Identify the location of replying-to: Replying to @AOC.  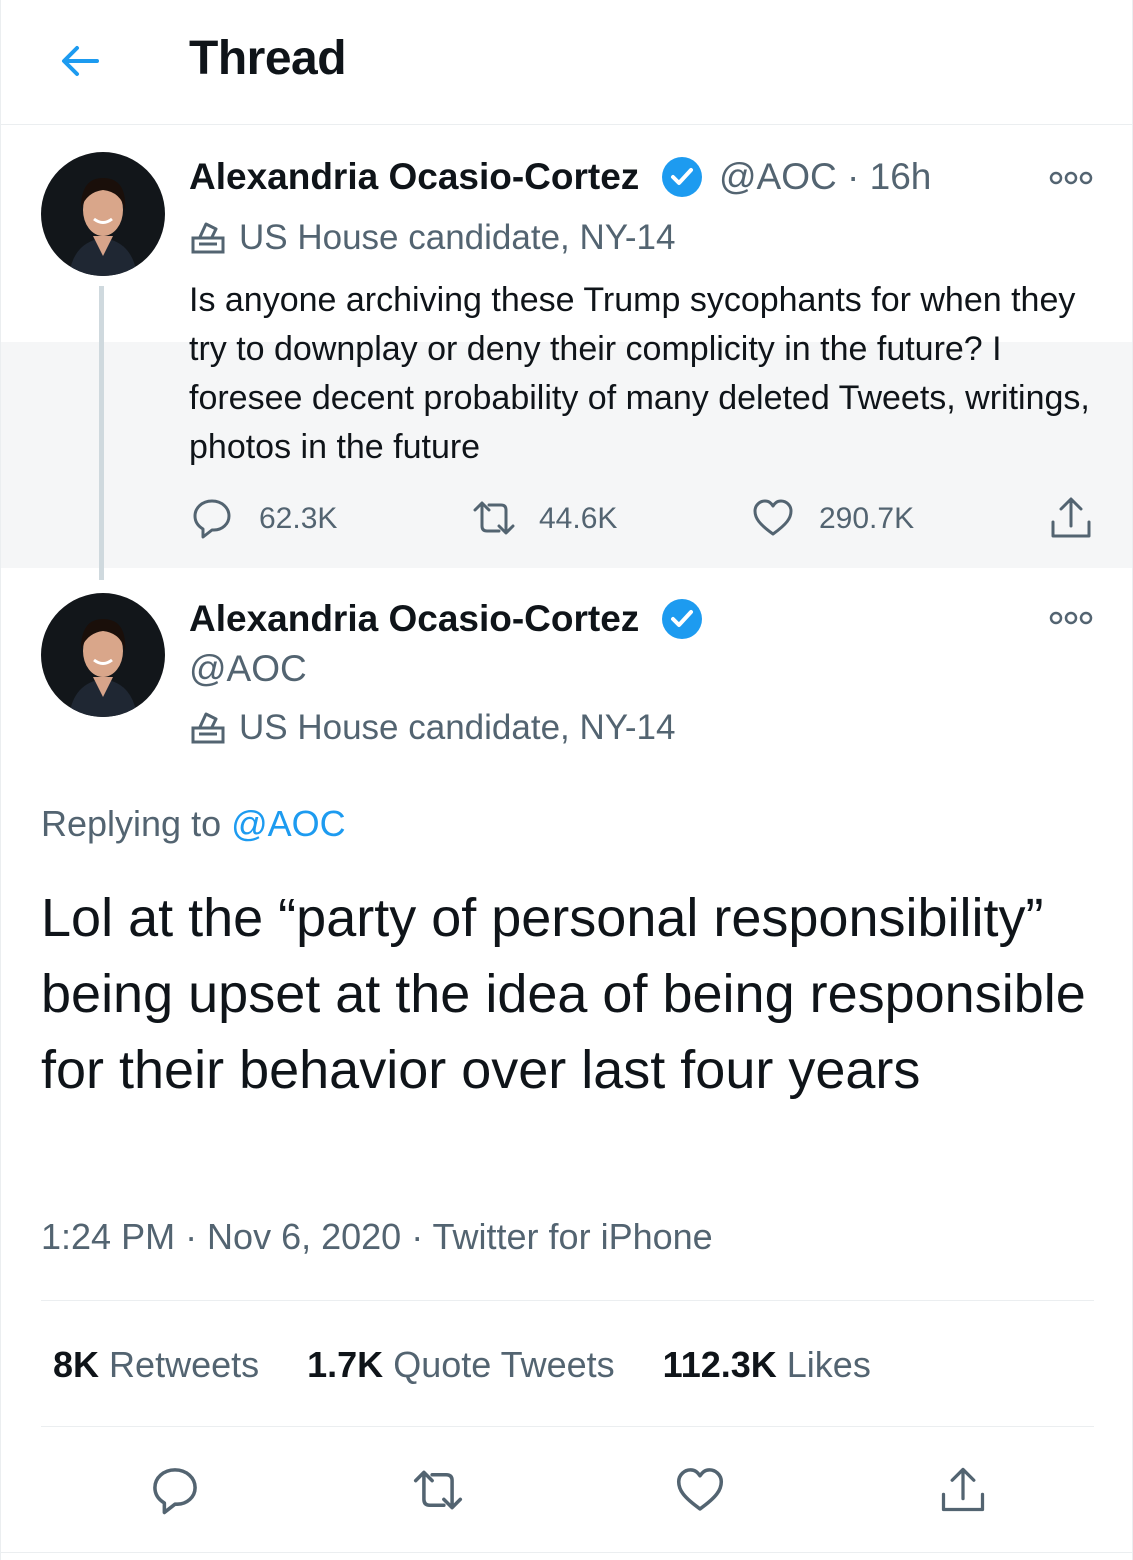
(193, 824).